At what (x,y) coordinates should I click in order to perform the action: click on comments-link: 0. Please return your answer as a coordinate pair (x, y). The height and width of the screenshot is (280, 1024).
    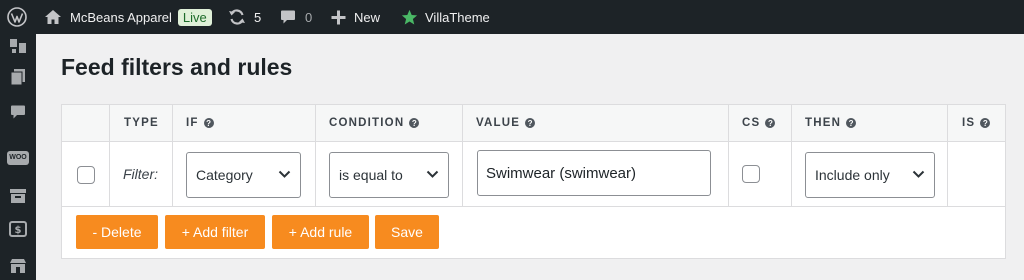
    Looking at the image, I should click on (296, 17).